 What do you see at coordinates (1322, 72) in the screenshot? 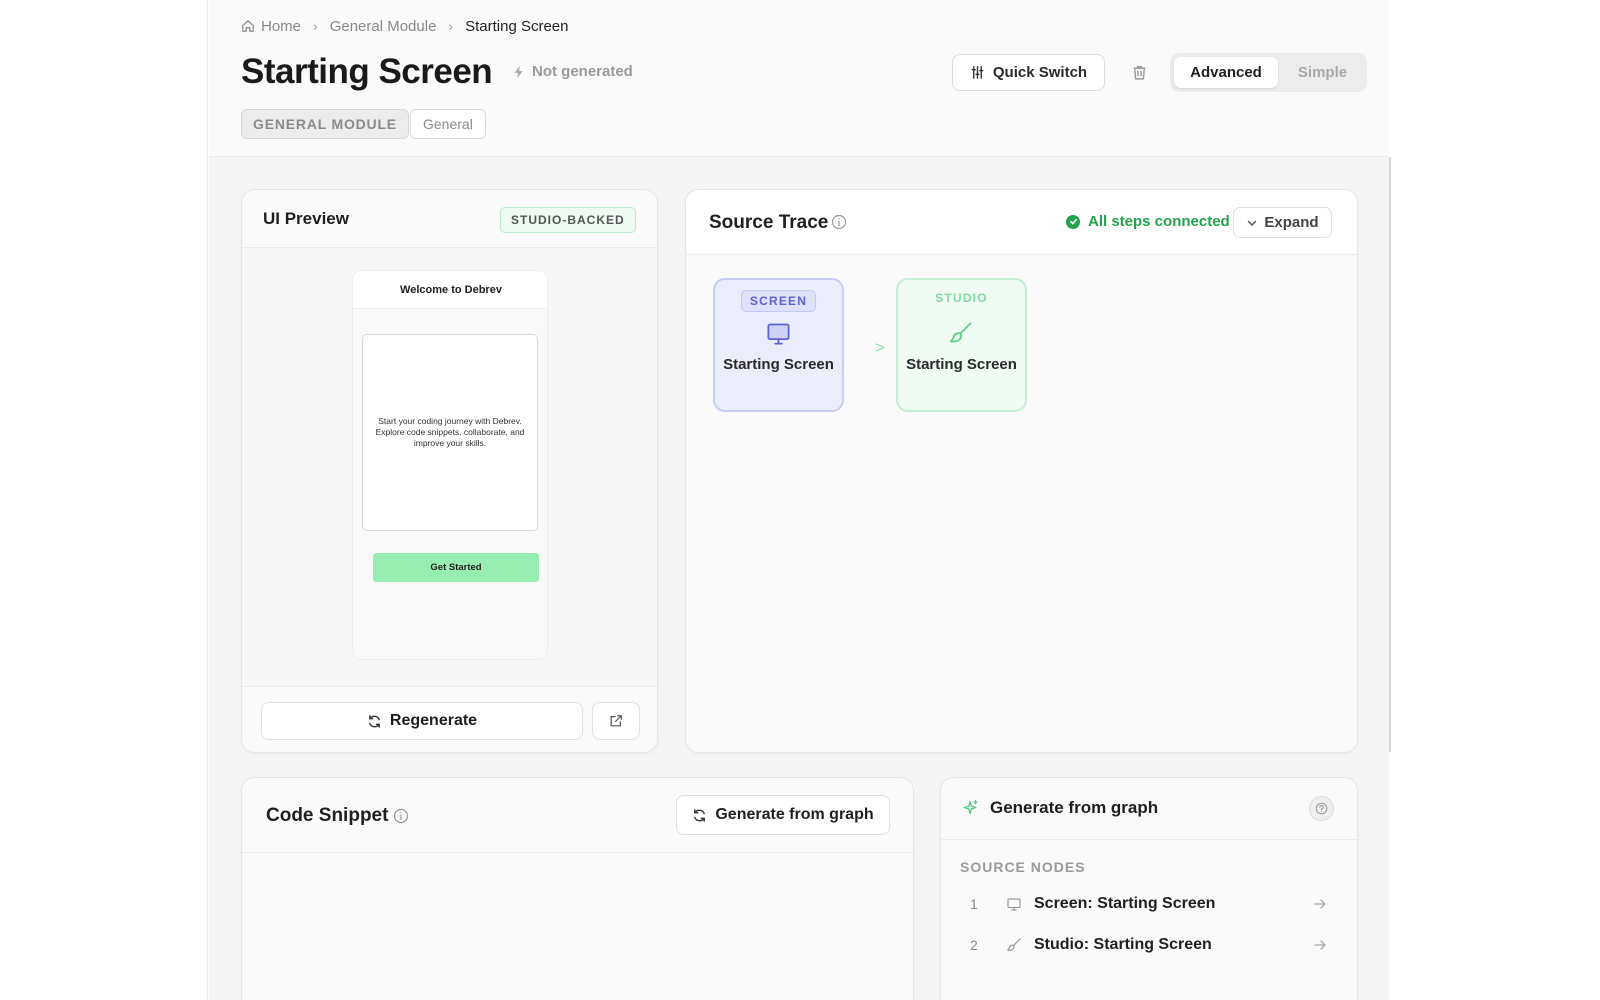
I see `mode-simple-button: Simple` at bounding box center [1322, 72].